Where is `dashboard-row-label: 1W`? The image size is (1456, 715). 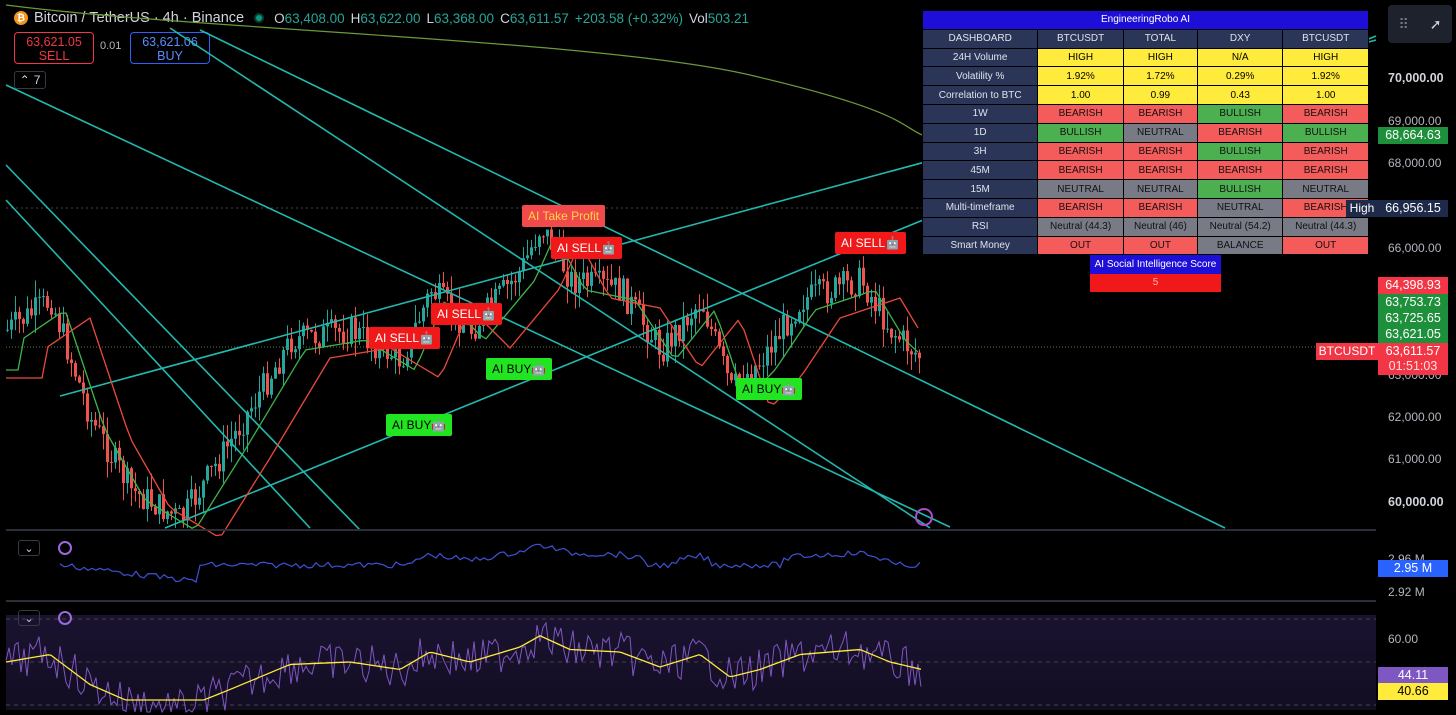
dashboard-row-label: 1W is located at coordinates (980, 113).